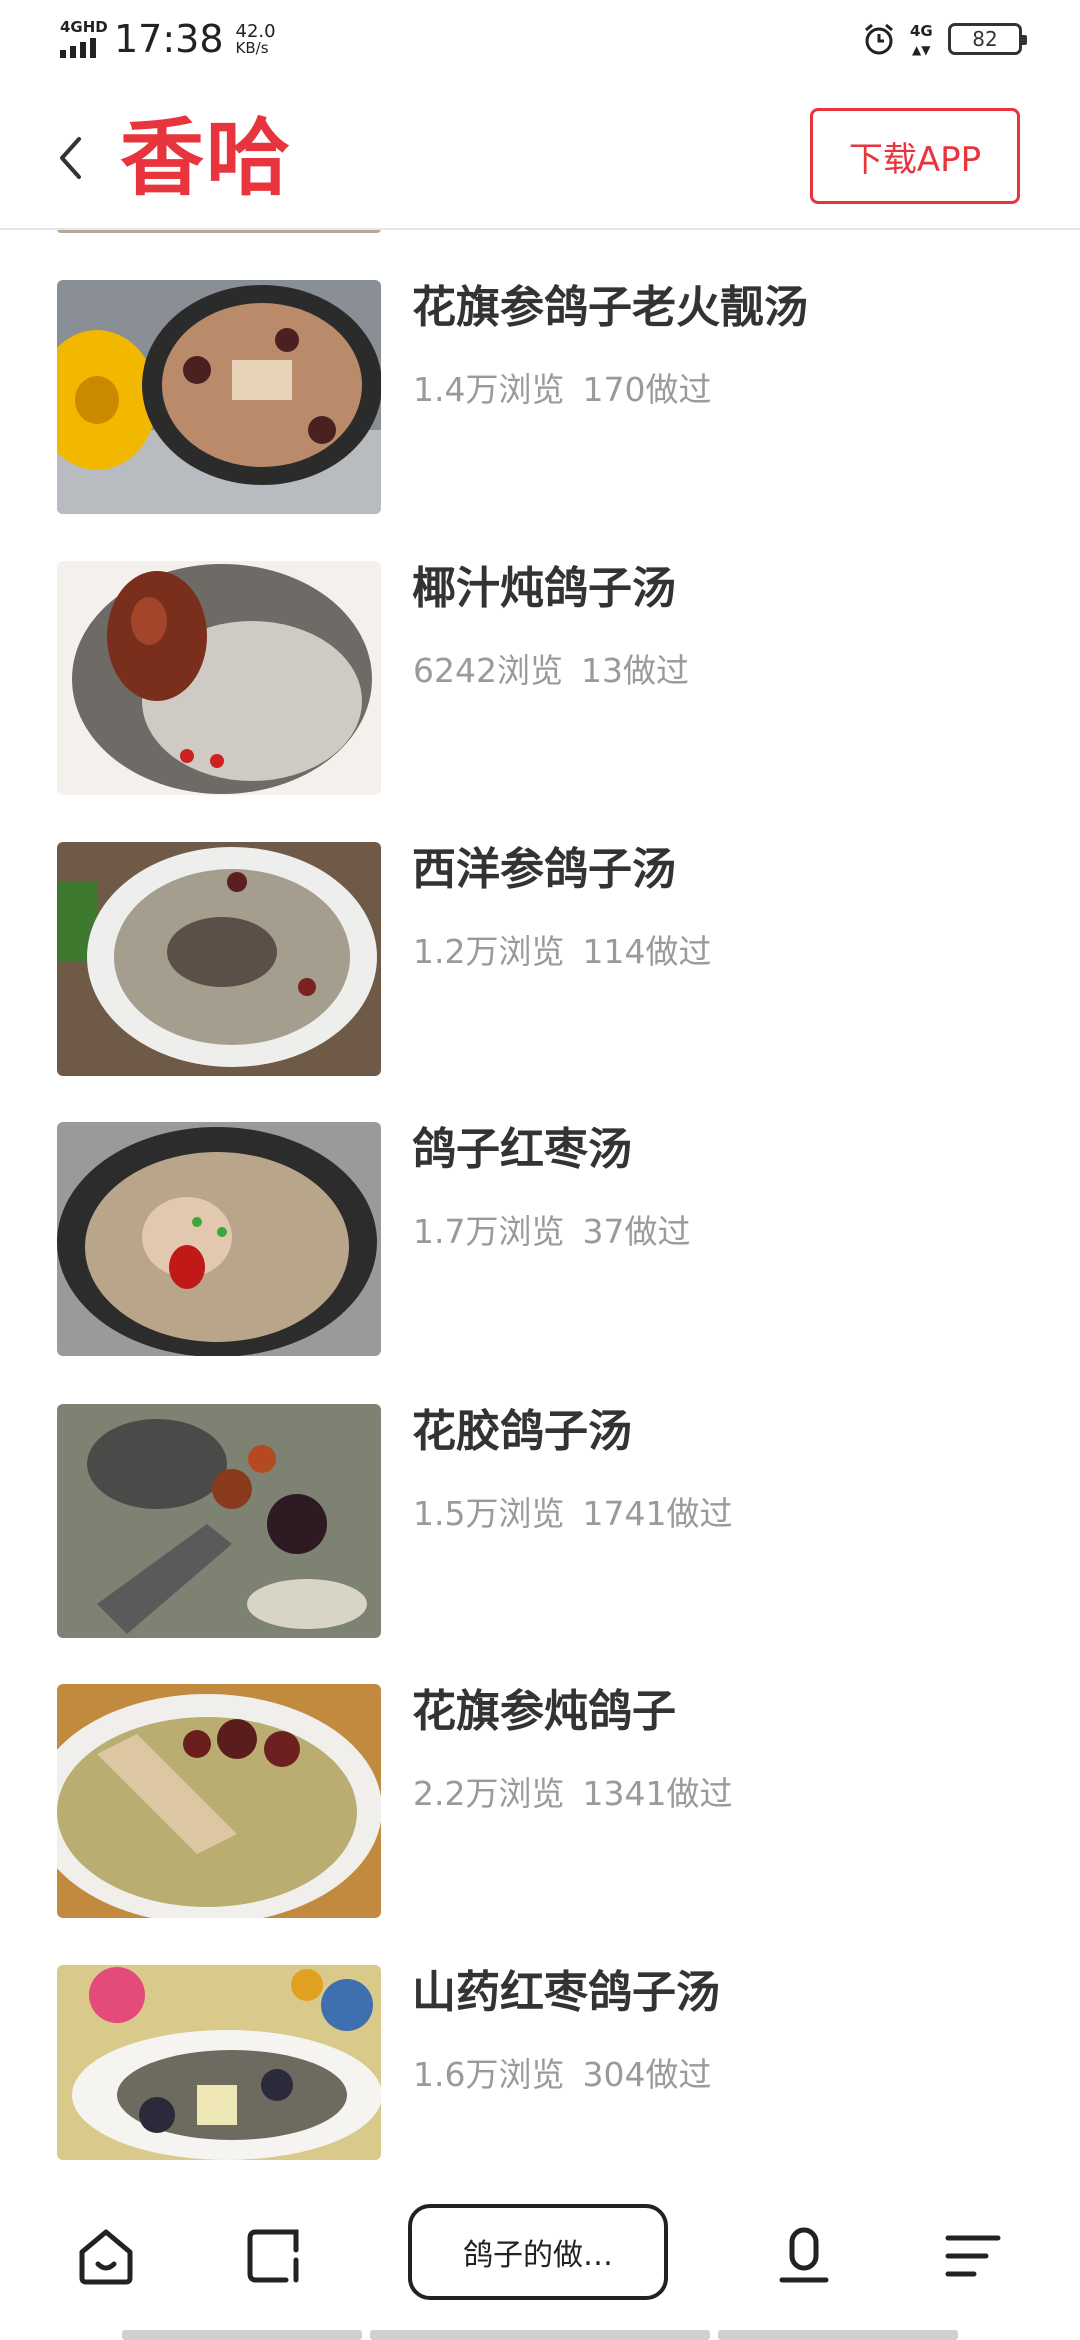 The width and height of the screenshot is (1080, 2340). Describe the element at coordinates (647, 951) in the screenshot. I see `made-count: 114做过` at that location.